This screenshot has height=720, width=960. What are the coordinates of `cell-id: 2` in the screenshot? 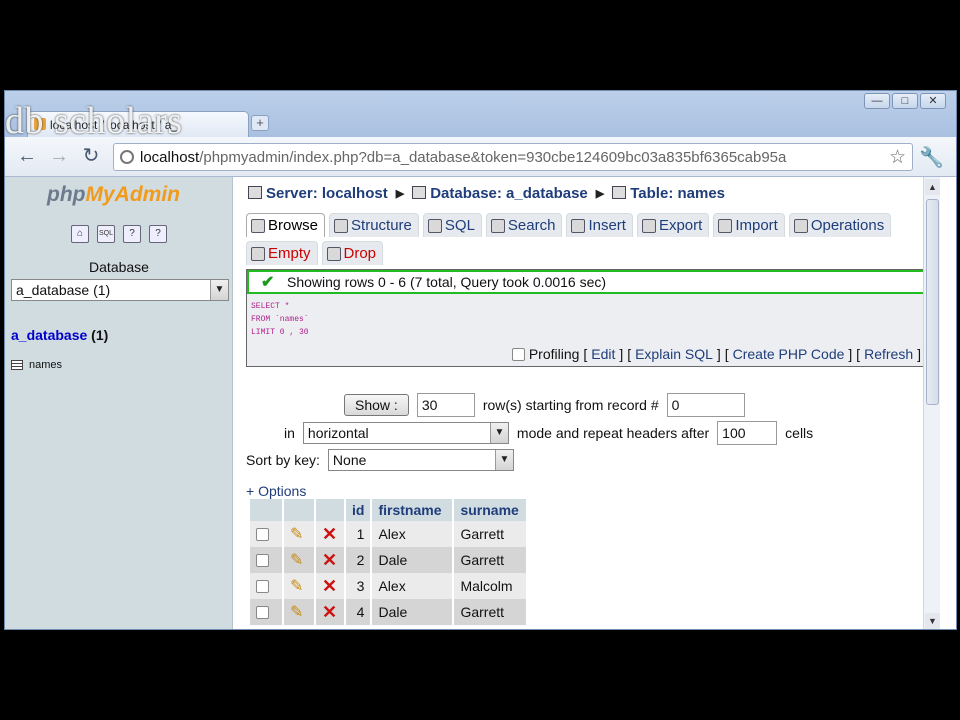 It's located at (358, 560).